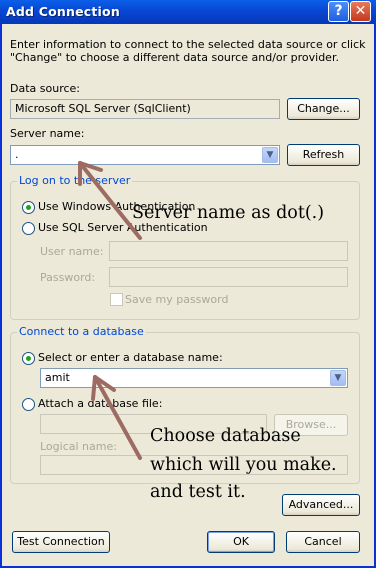  Describe the element at coordinates (94, 388) in the screenshot. I see `db-arrow-head-left` at that location.